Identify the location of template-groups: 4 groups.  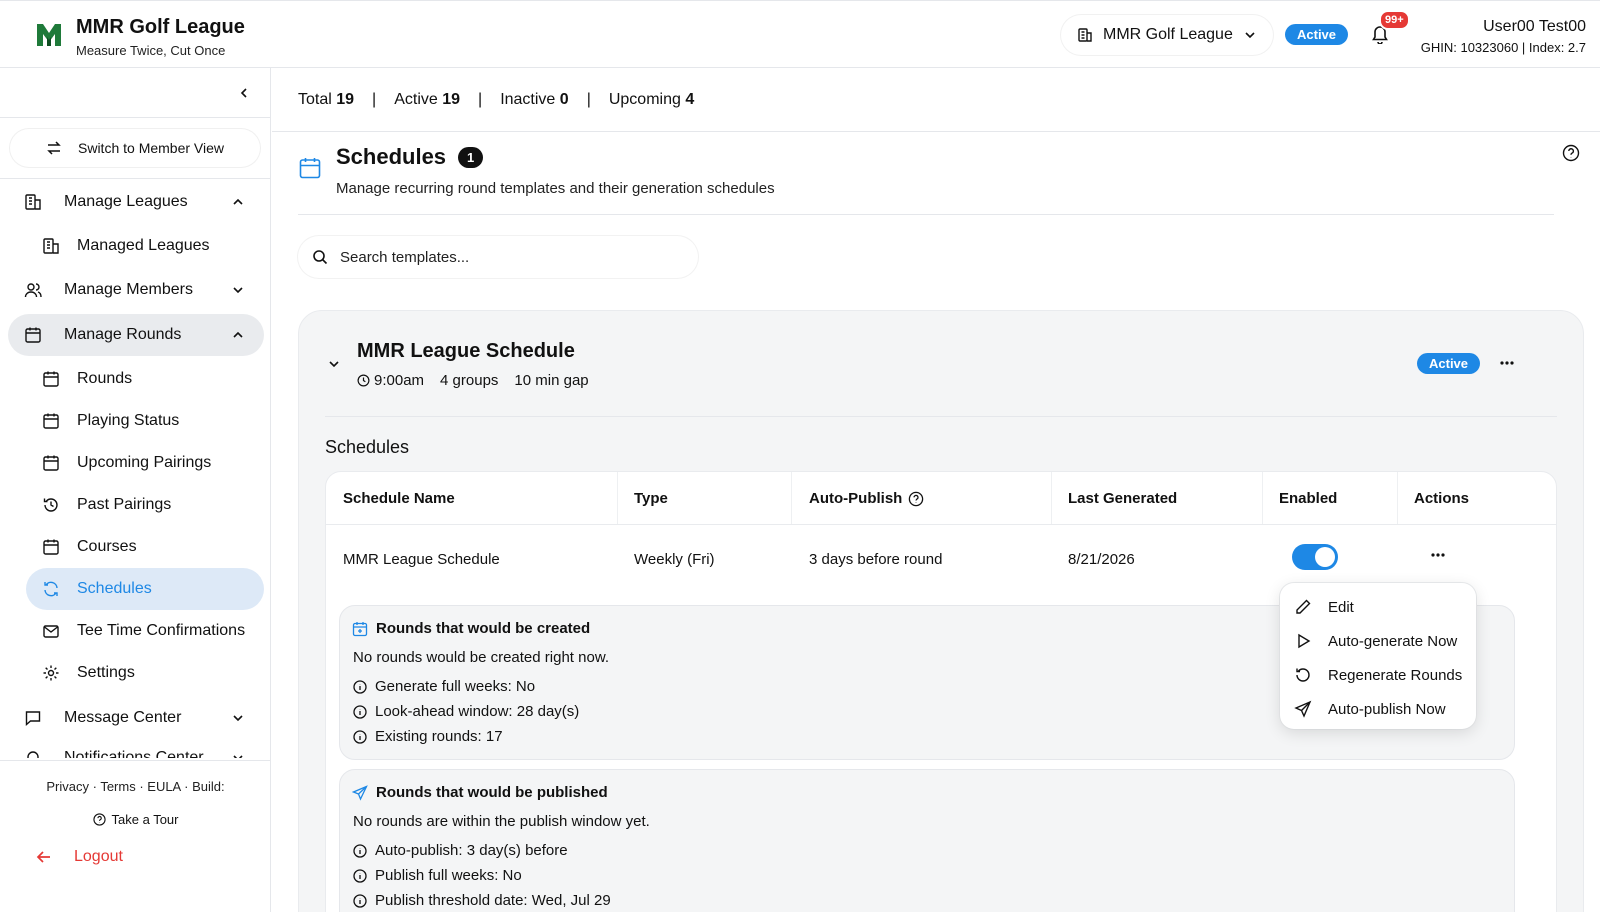
(469, 380).